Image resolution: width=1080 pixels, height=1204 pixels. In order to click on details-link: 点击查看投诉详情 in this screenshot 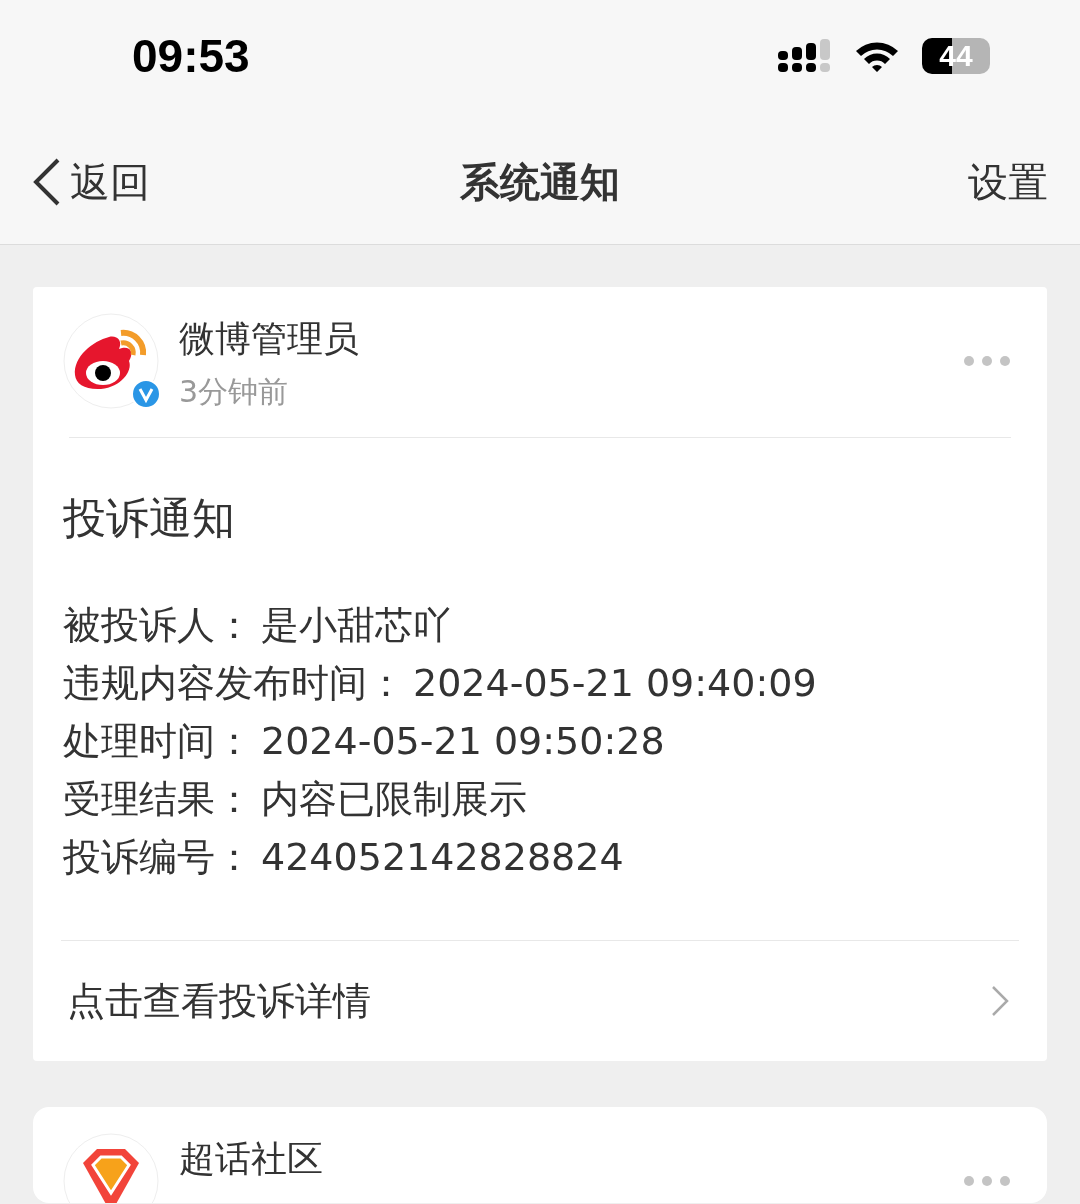, I will do `click(540, 1001)`.